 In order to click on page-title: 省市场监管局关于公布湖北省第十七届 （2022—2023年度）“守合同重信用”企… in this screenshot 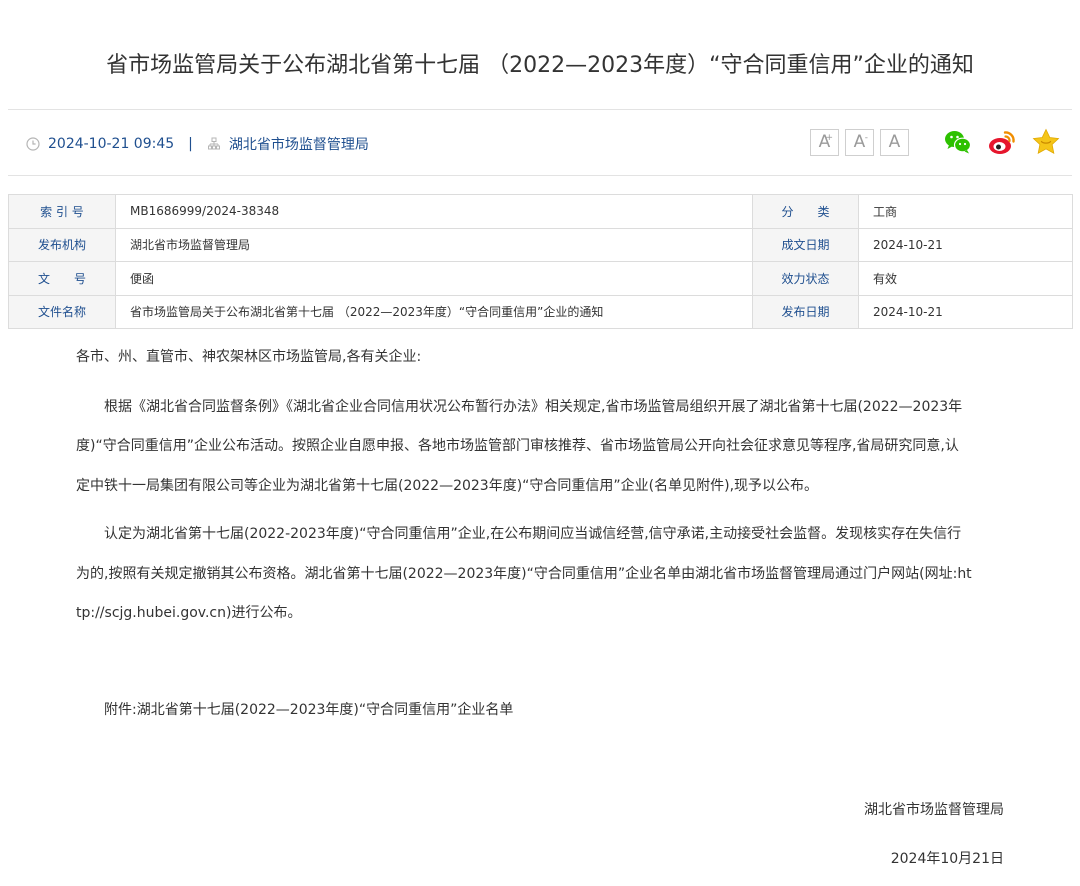, I will do `click(540, 65)`.